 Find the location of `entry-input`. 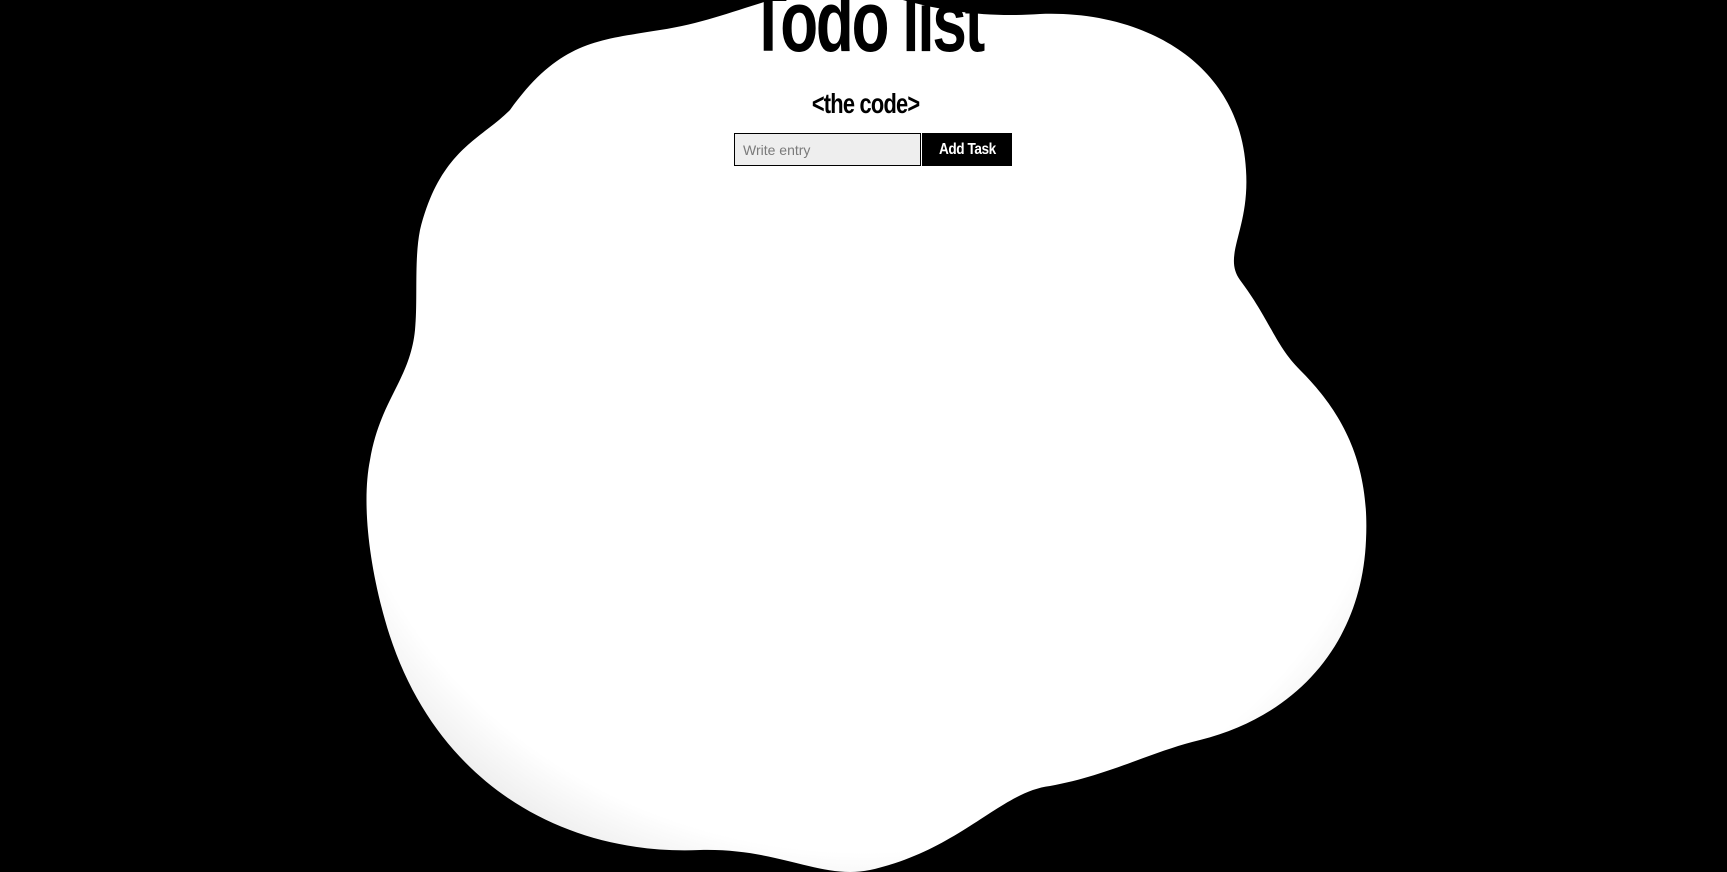

entry-input is located at coordinates (827, 149).